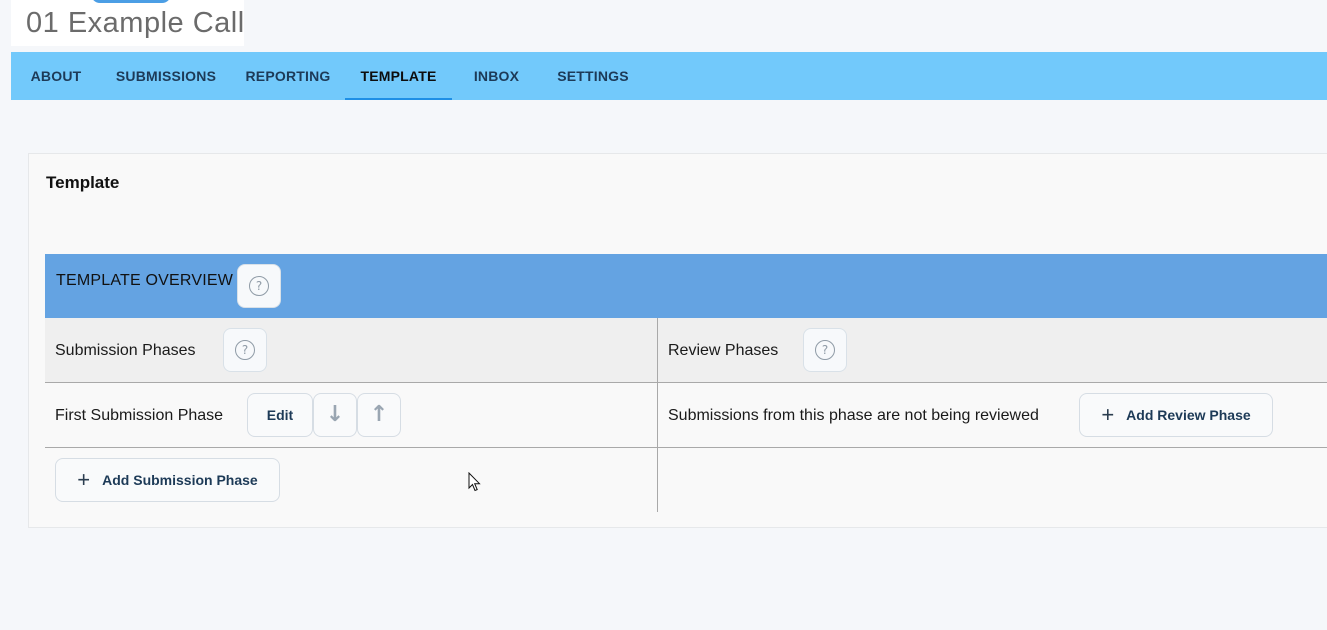 This screenshot has height=630, width=1327. I want to click on logo-sliver, so click(131, 1).